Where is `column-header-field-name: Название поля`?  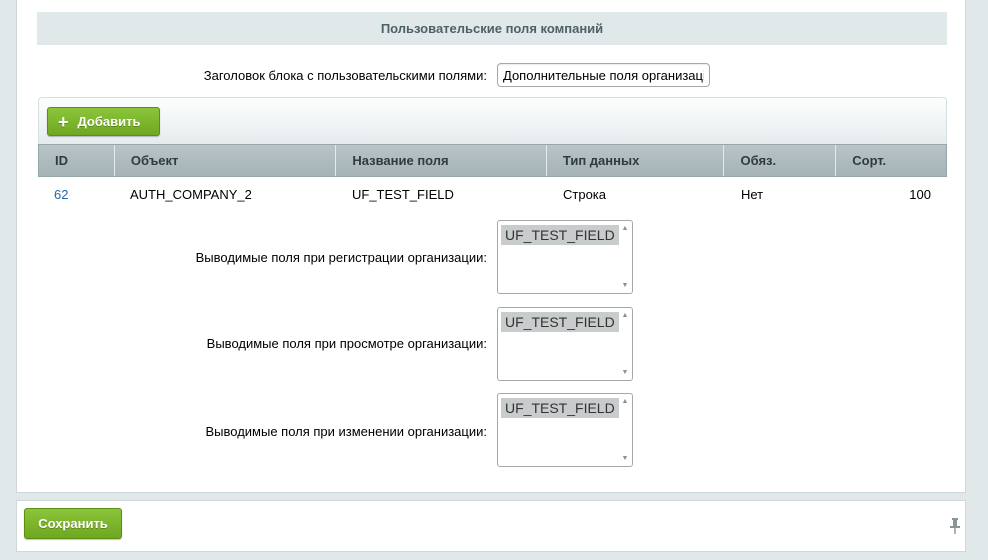 column-header-field-name: Название поля is located at coordinates (441, 160).